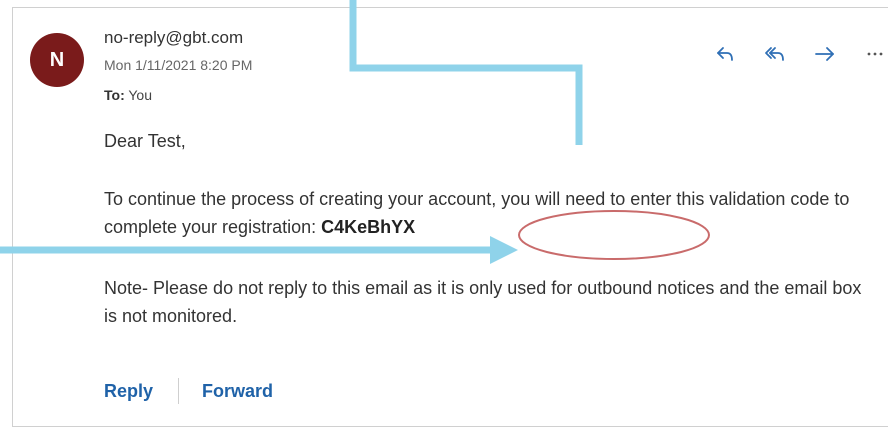 The width and height of the screenshot is (888, 427). I want to click on reply-all-icon, so click(774, 54).